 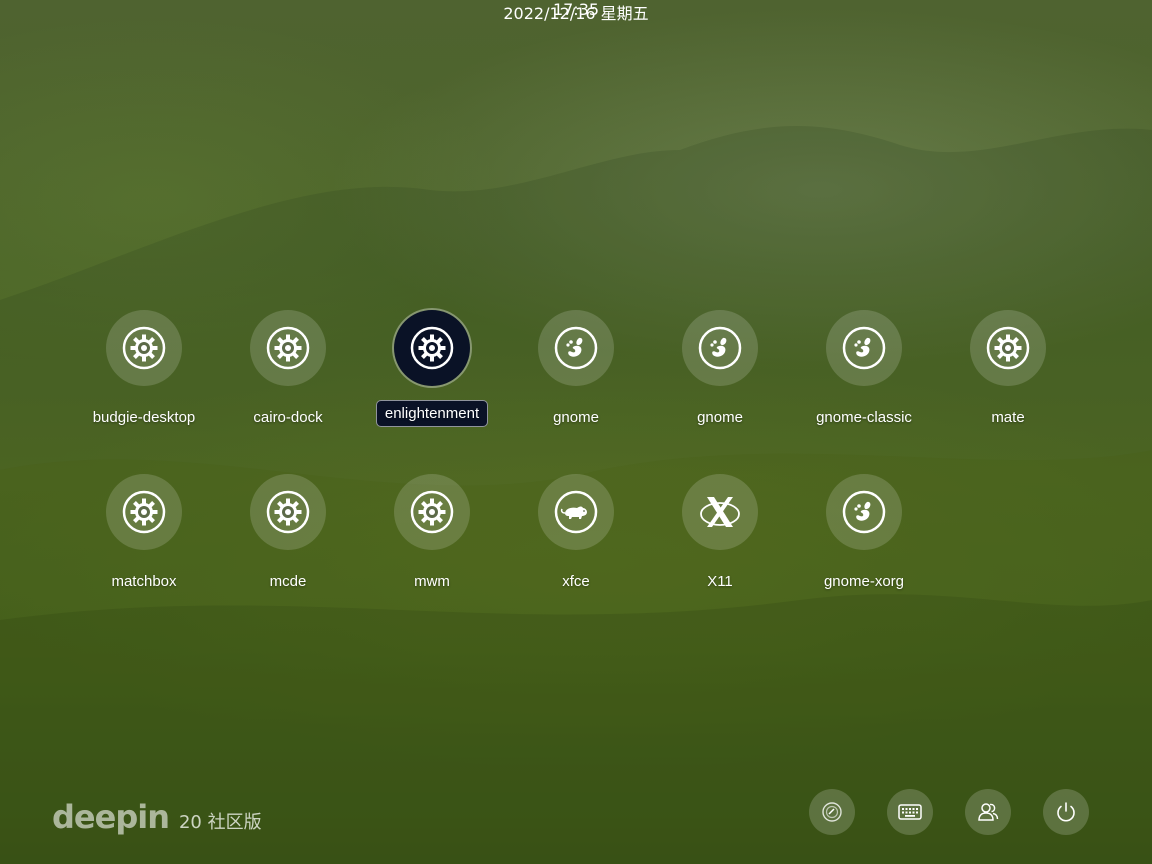 I want to click on users-icon, so click(x=988, y=812).